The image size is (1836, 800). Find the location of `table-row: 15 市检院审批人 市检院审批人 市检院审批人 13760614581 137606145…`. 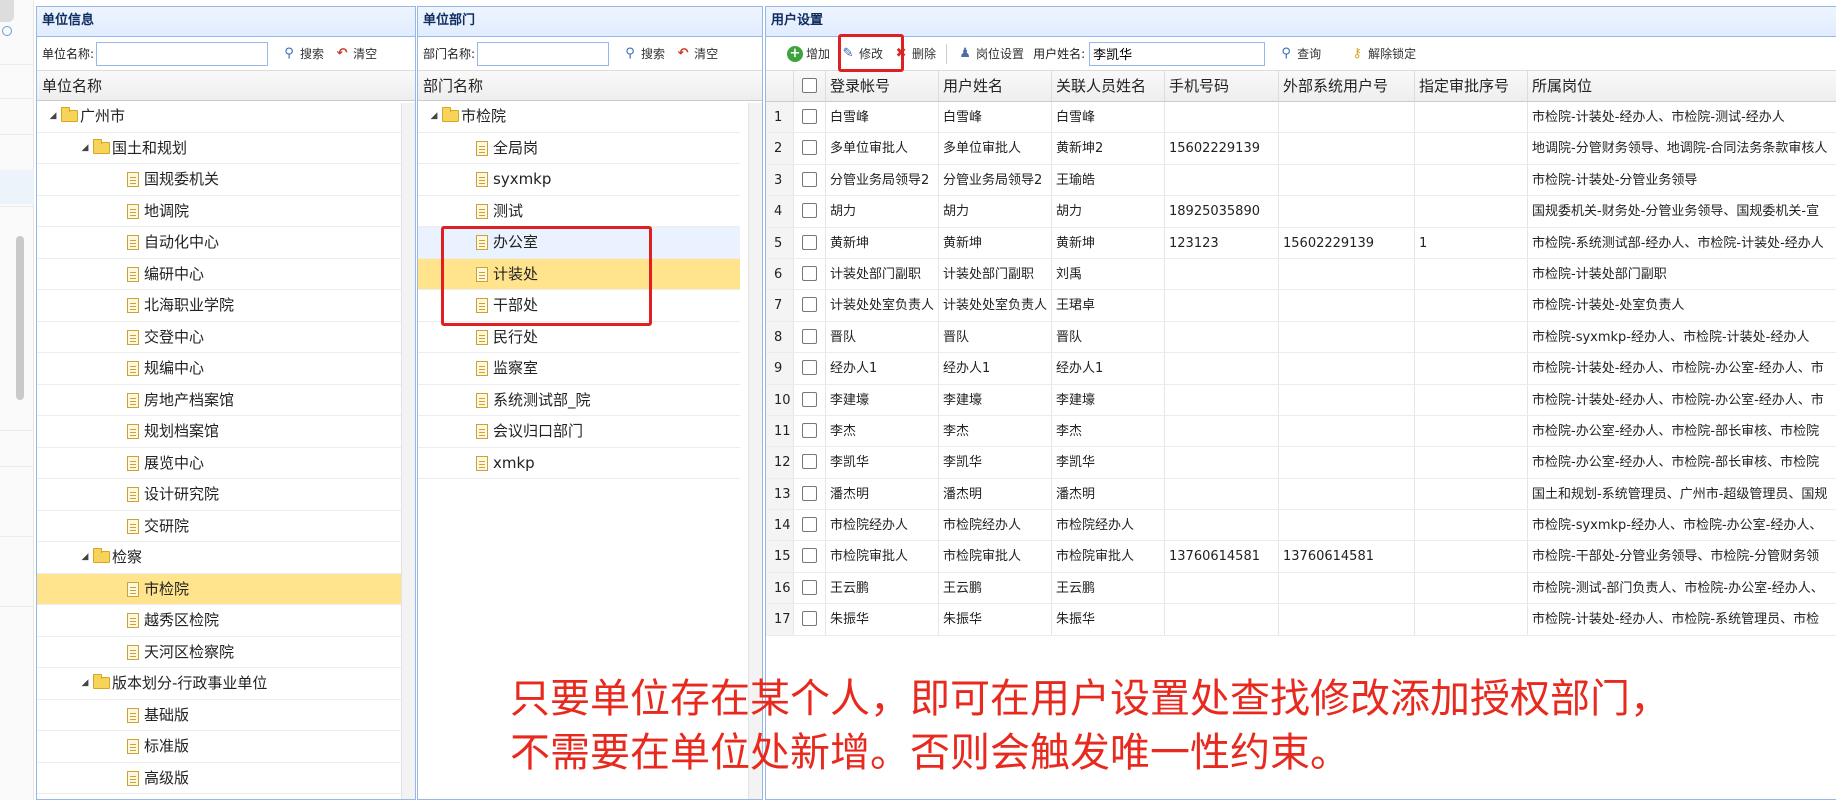

table-row: 15 市检院审批人 市检院审批人 市检院审批人 13760614581 137606145… is located at coordinates (1301, 557).